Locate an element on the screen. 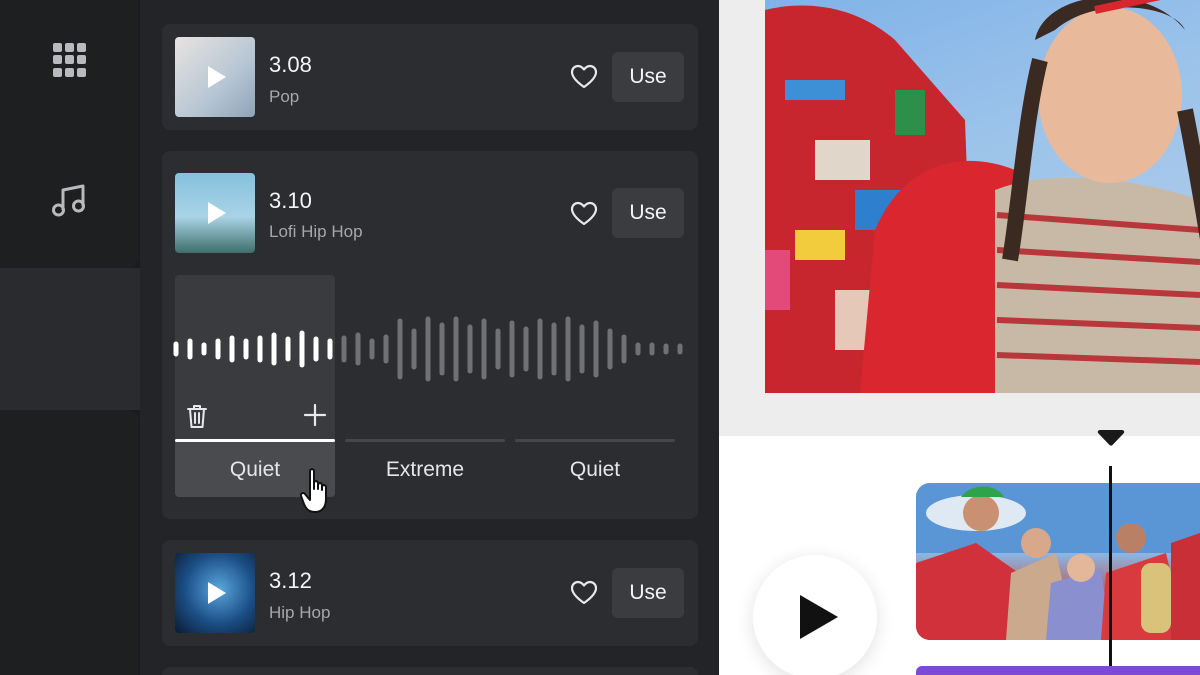 The image size is (1200, 675). music-note-icon is located at coordinates (69, 200).